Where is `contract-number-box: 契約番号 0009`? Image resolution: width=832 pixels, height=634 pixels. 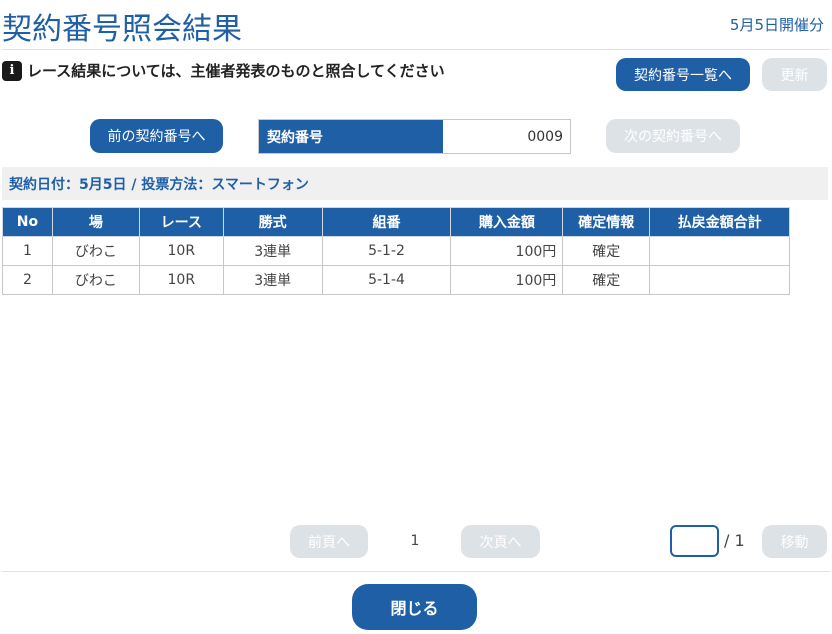
contract-number-box: 契約番号 0009 is located at coordinates (414, 136).